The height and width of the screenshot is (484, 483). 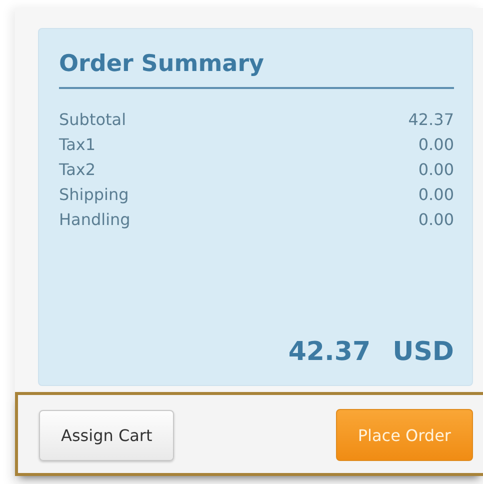 I want to click on line-label: Subtotal, so click(x=92, y=120).